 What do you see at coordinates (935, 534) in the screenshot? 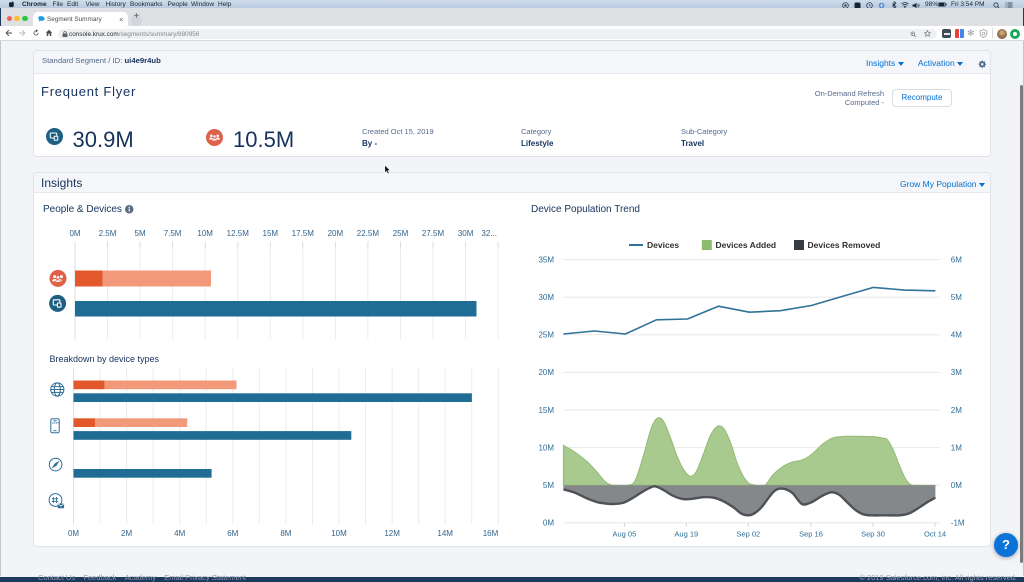
I see `svg-text: Oct 14` at bounding box center [935, 534].